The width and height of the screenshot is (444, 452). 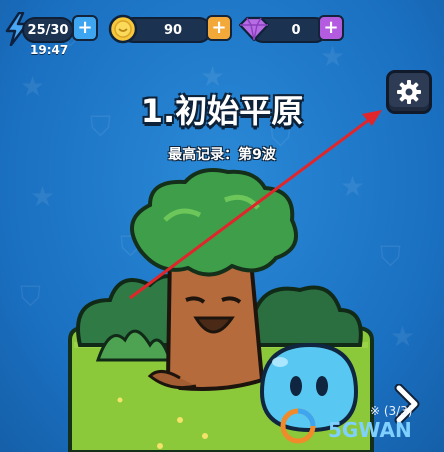 What do you see at coordinates (214, 222) in the screenshot?
I see `tree-canopy` at bounding box center [214, 222].